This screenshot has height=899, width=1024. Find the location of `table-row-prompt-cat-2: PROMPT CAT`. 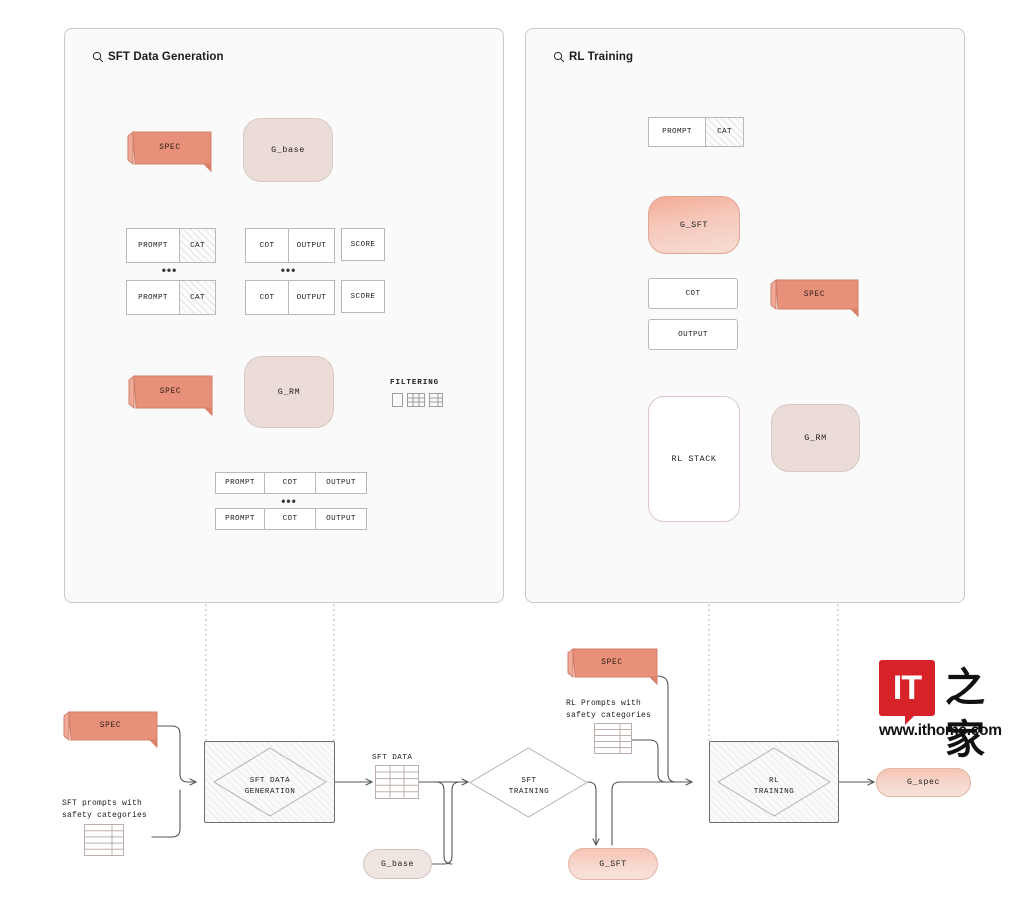

table-row-prompt-cat-2: PROMPT CAT is located at coordinates (171, 297).